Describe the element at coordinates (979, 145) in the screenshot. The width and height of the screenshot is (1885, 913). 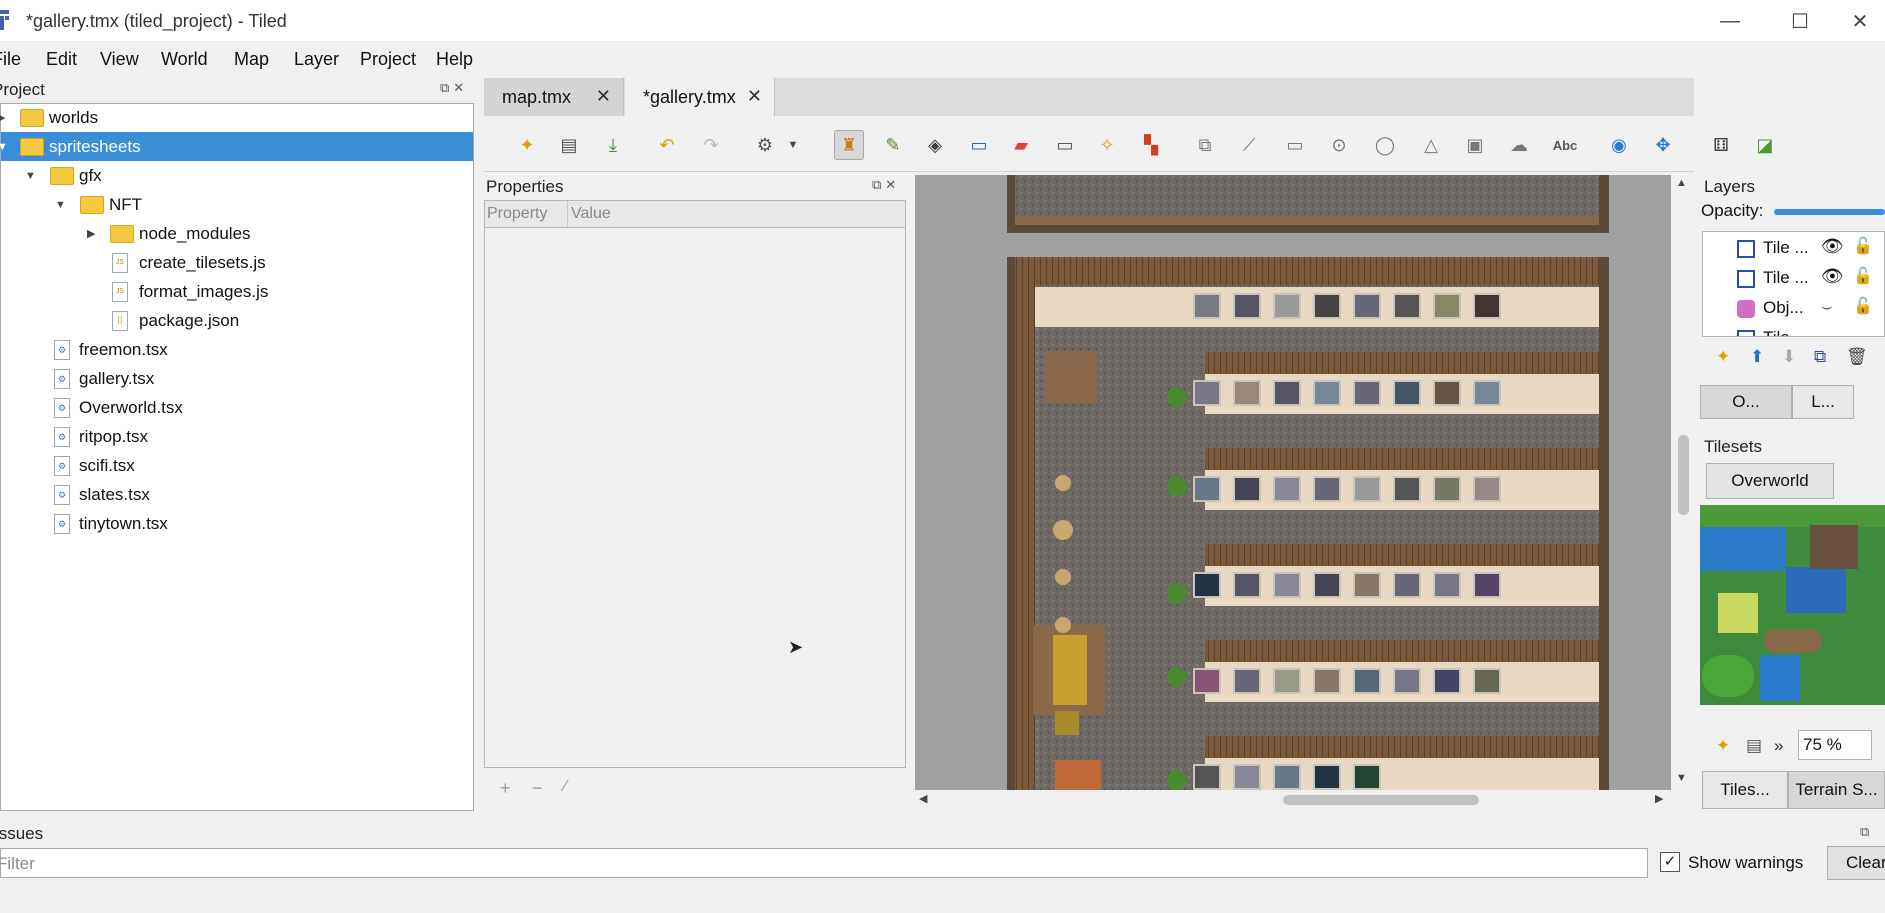
I see `shape-fill-icon: ▭` at that location.